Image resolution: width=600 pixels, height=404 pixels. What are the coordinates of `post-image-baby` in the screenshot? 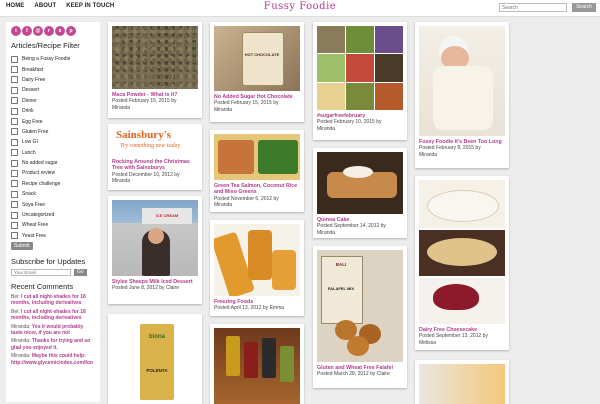 It's located at (462, 81).